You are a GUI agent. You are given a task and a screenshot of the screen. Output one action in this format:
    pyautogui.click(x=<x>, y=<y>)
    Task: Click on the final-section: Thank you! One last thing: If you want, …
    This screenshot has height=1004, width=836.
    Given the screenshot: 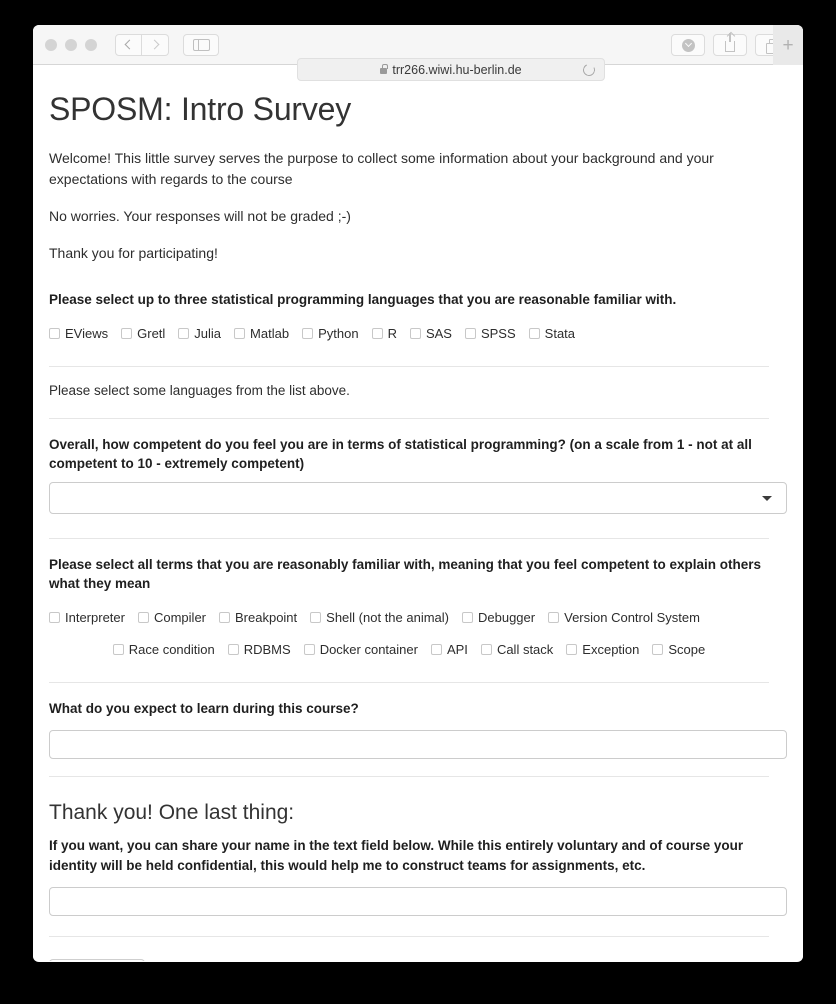 What is the action you would take?
    pyautogui.click(x=418, y=859)
    